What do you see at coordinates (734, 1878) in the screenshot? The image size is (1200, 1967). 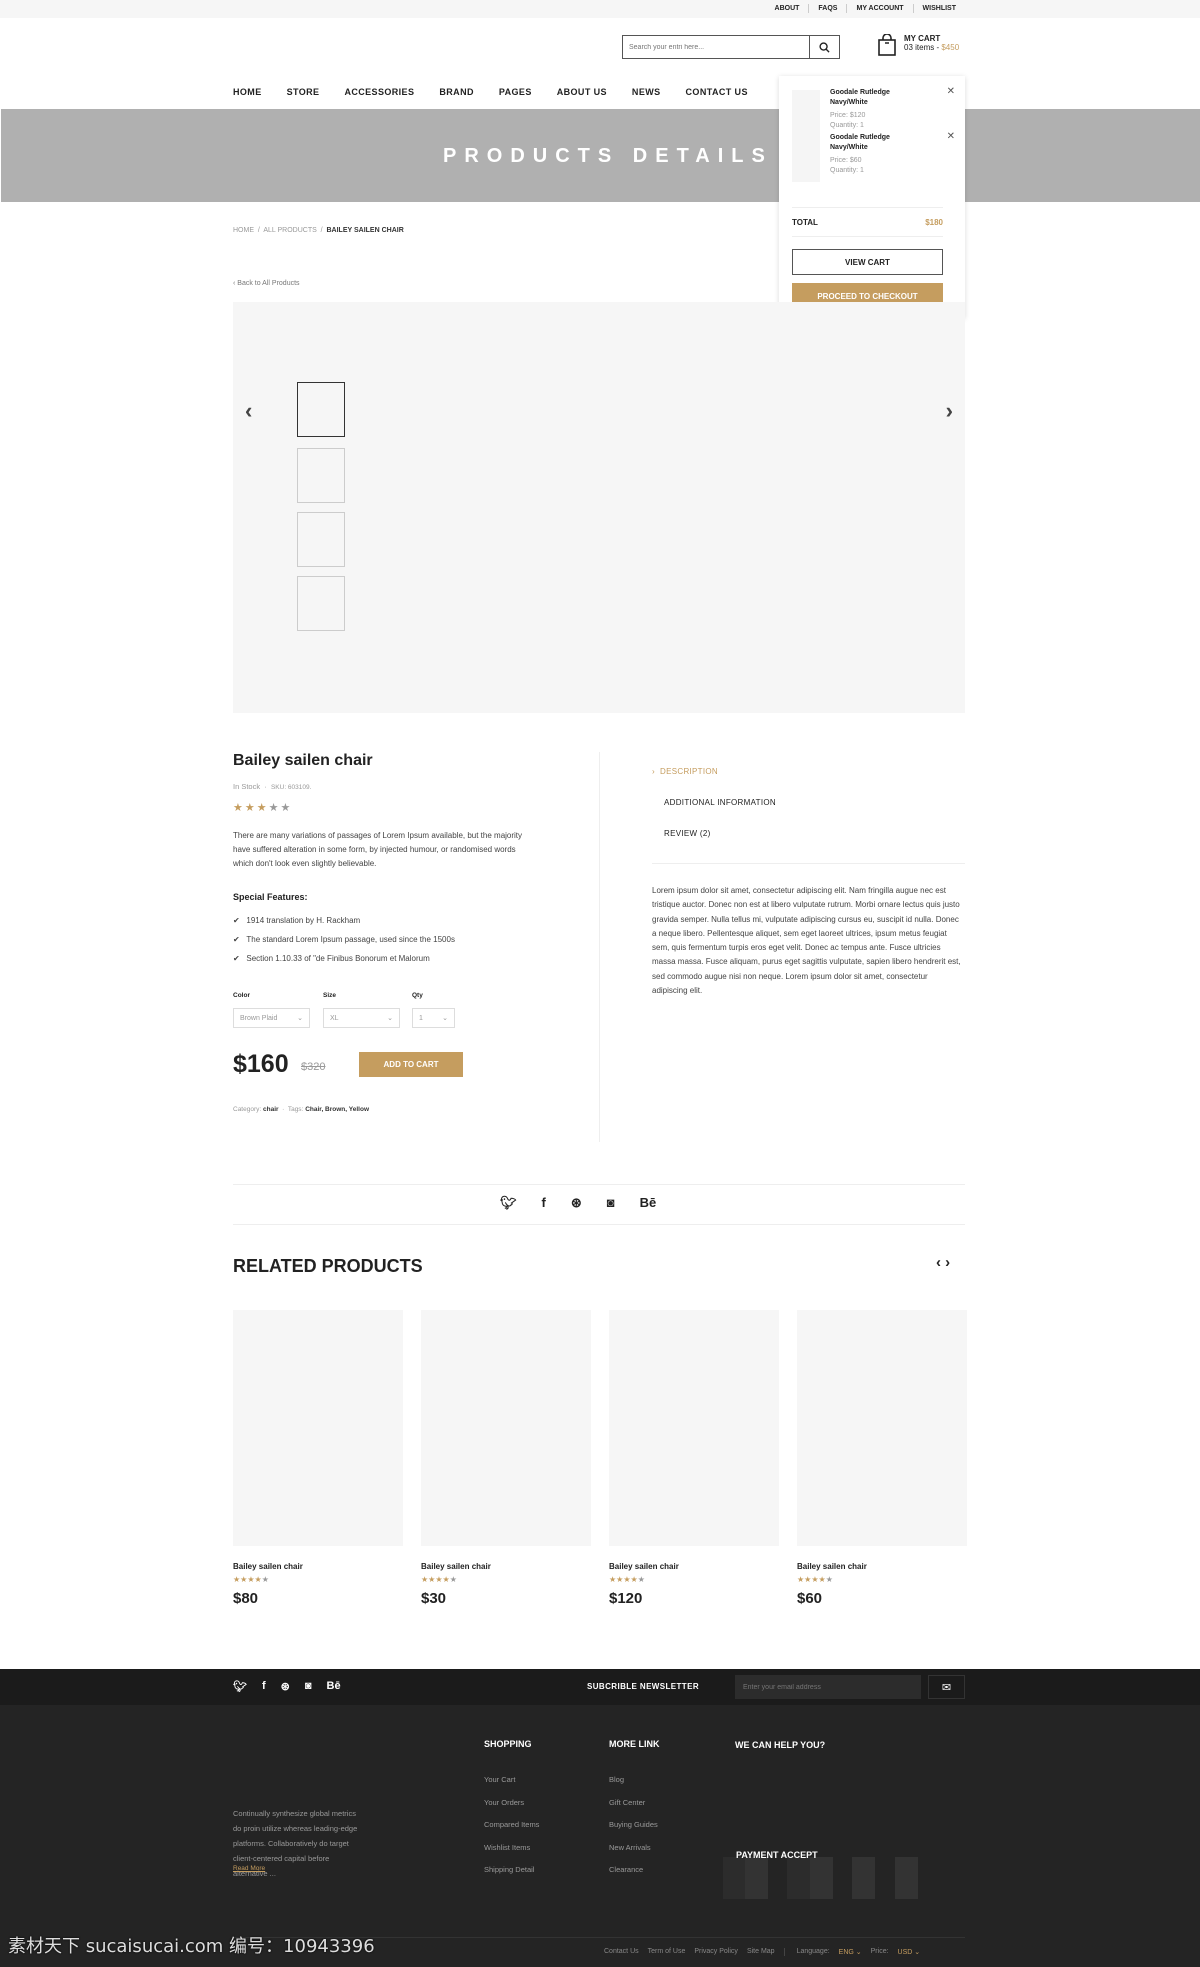 I see `payment-logo` at bounding box center [734, 1878].